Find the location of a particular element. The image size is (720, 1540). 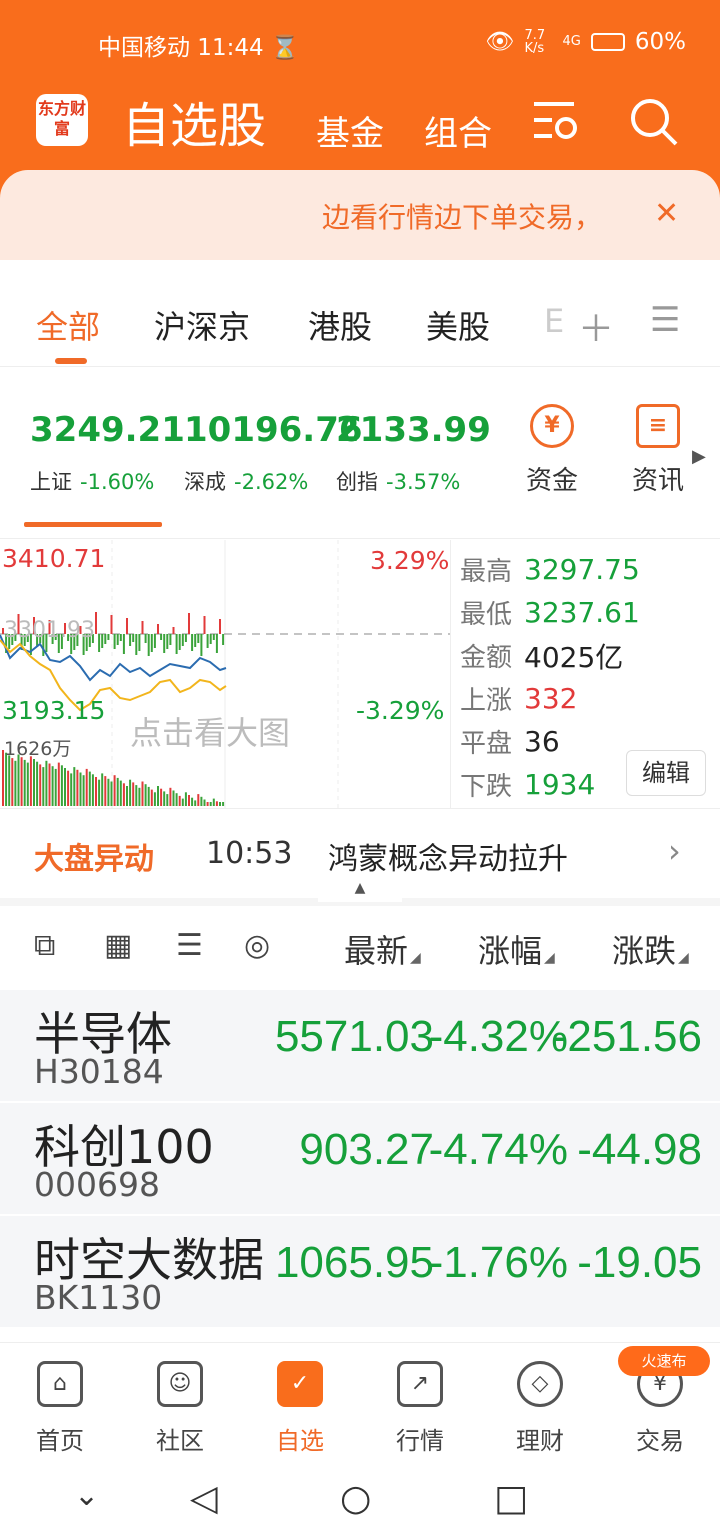

app-logo: 东方财富 is located at coordinates (62, 120).